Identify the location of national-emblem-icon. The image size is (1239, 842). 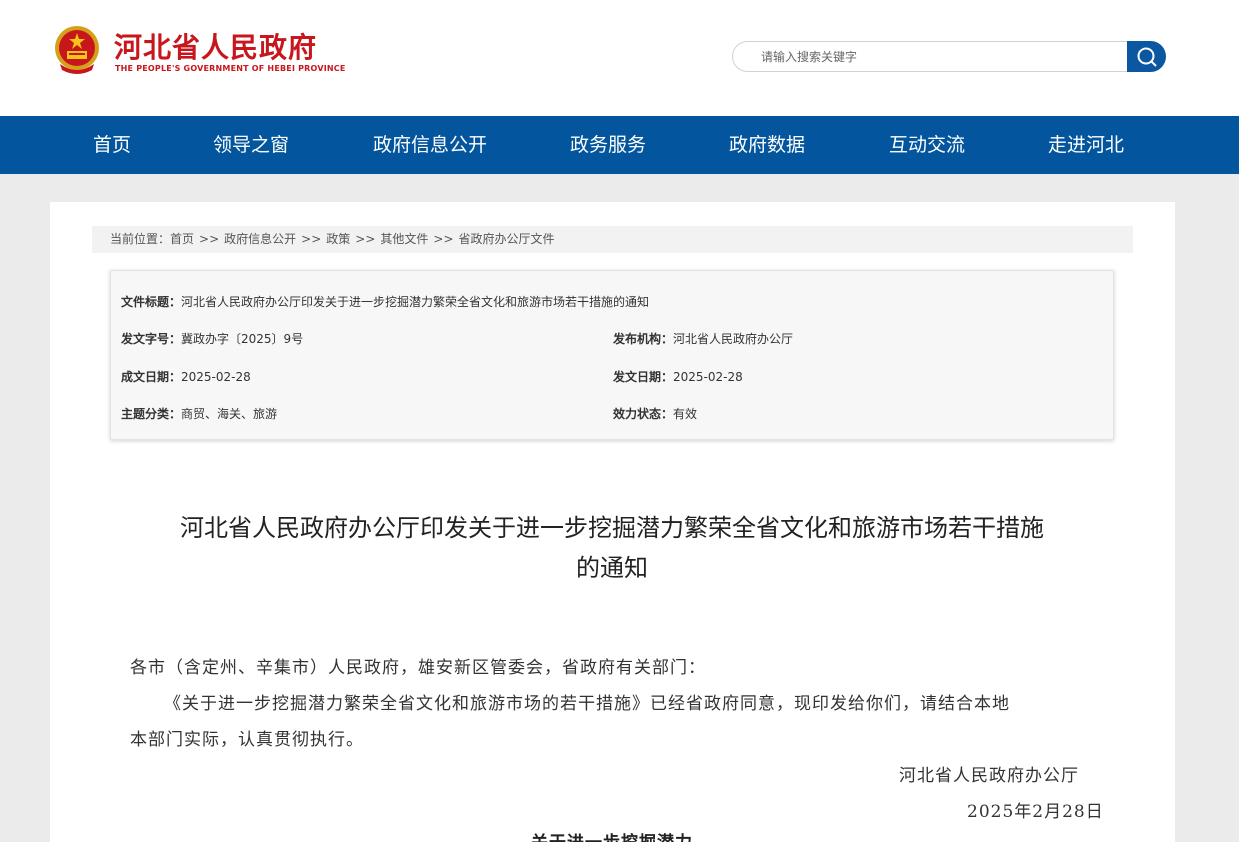
(77, 50).